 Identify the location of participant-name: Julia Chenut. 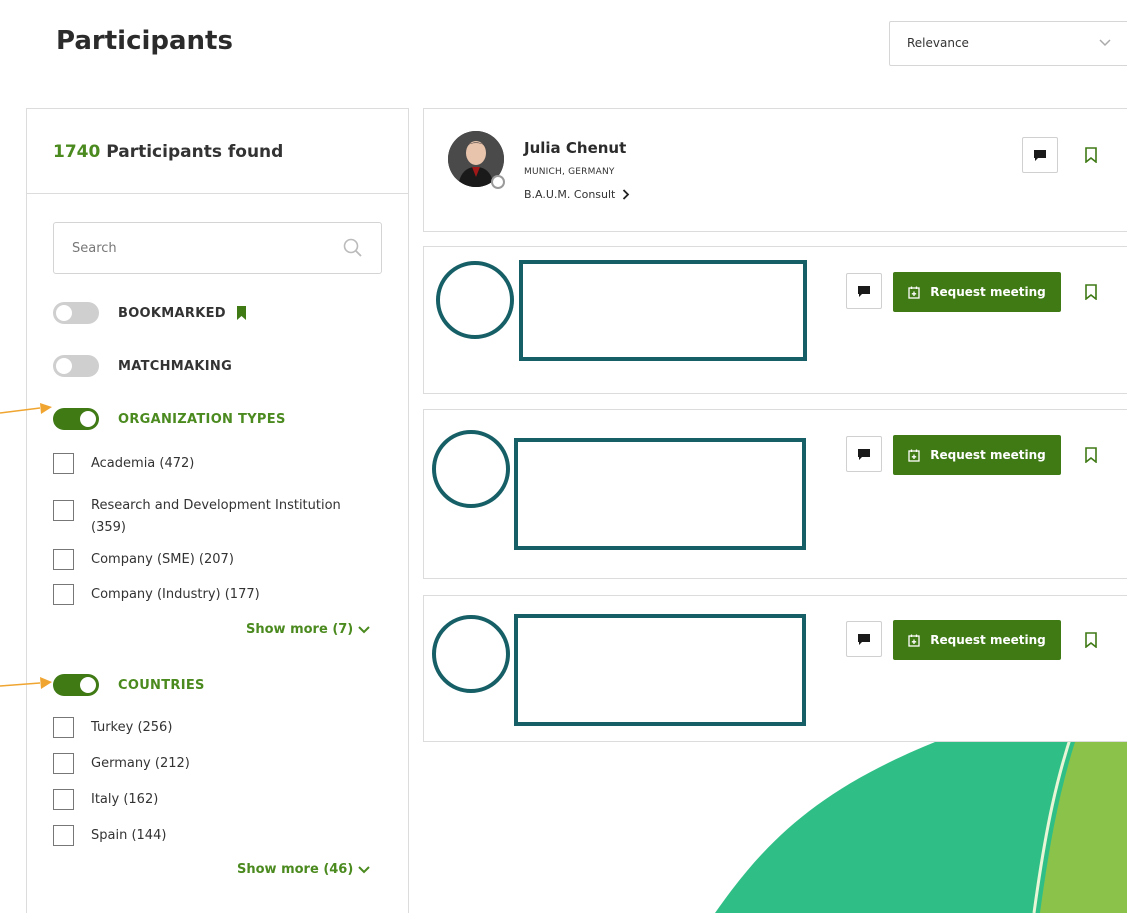
(575, 148).